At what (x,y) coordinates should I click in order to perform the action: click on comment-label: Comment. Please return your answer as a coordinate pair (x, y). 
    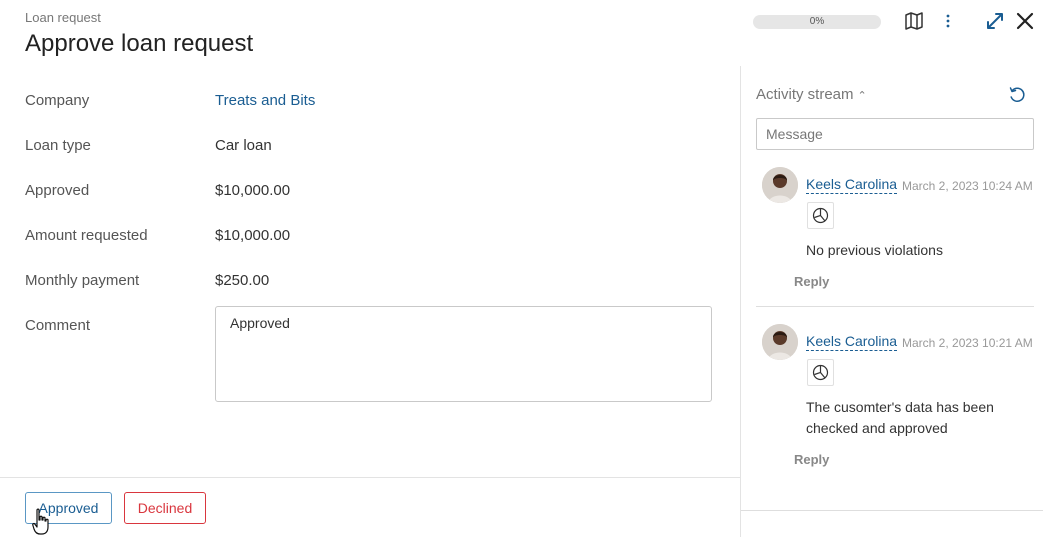
    Looking at the image, I should click on (58, 325).